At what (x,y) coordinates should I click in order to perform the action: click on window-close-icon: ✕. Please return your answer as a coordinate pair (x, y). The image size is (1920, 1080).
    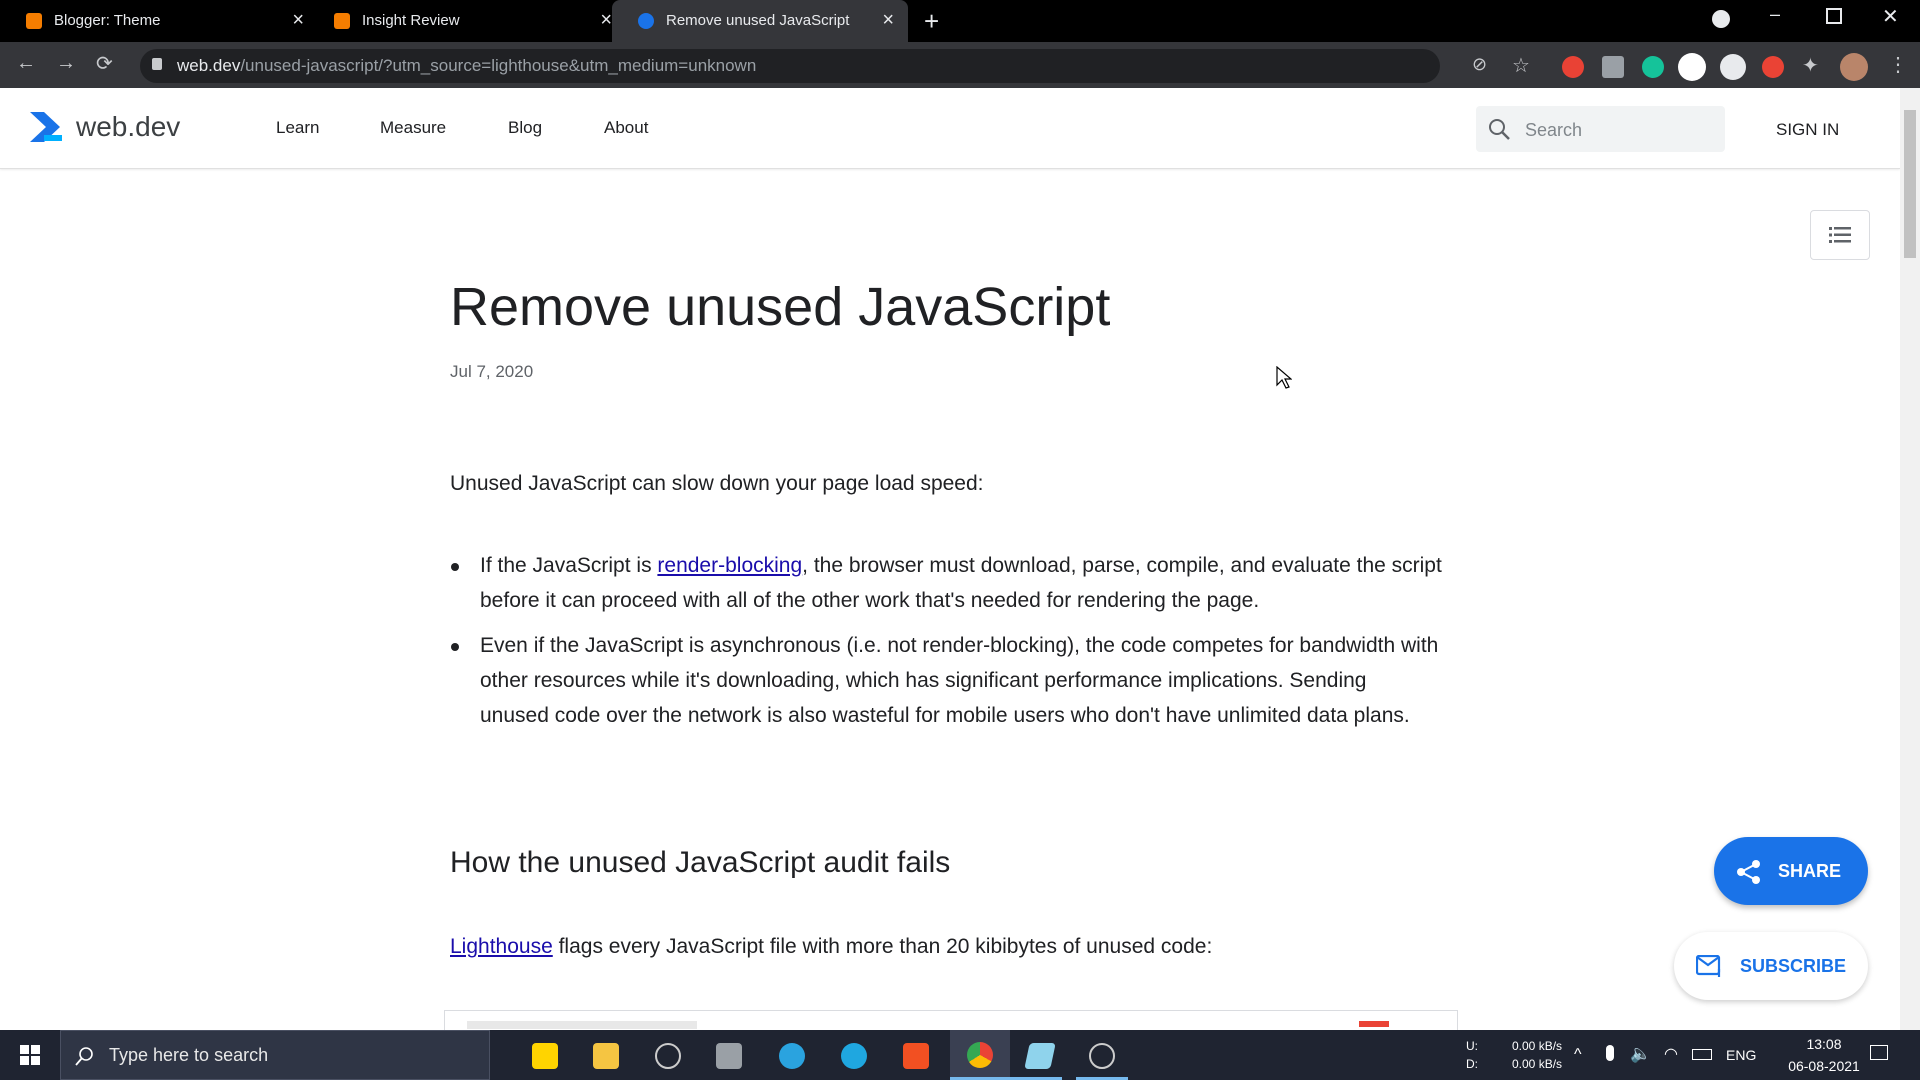
    Looking at the image, I should click on (1890, 16).